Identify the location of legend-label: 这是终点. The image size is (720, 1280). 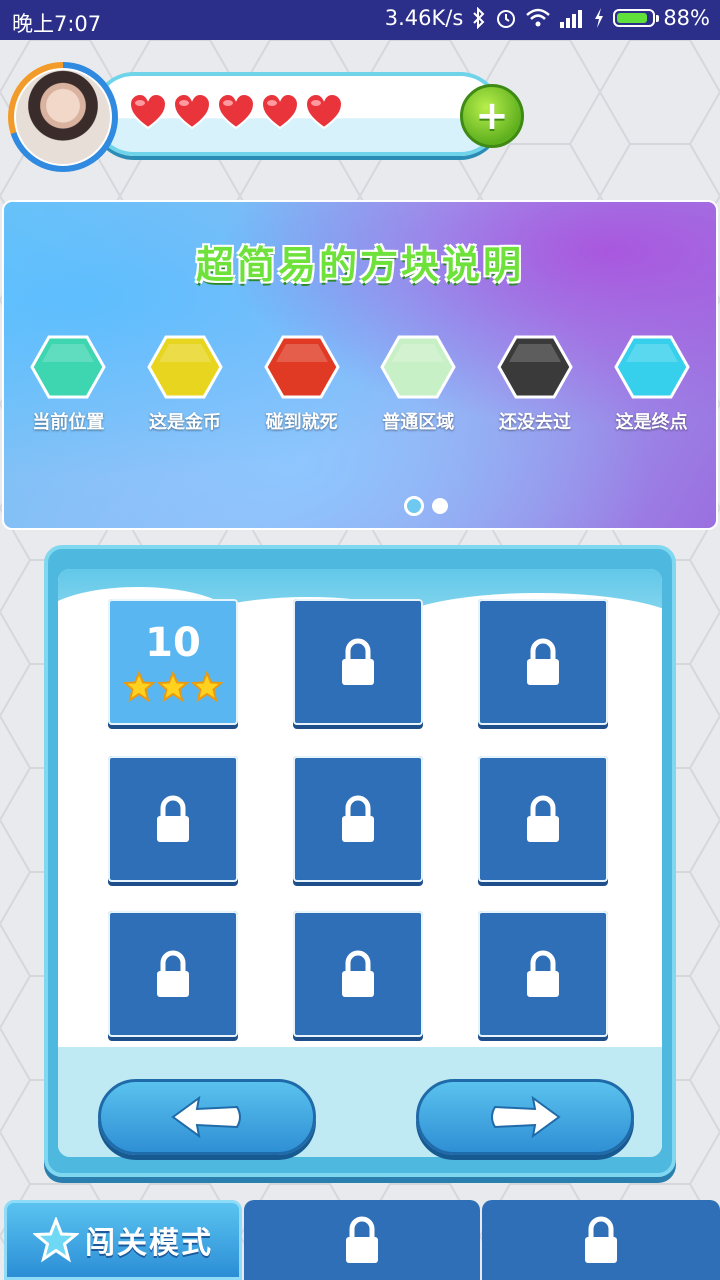
(651, 422).